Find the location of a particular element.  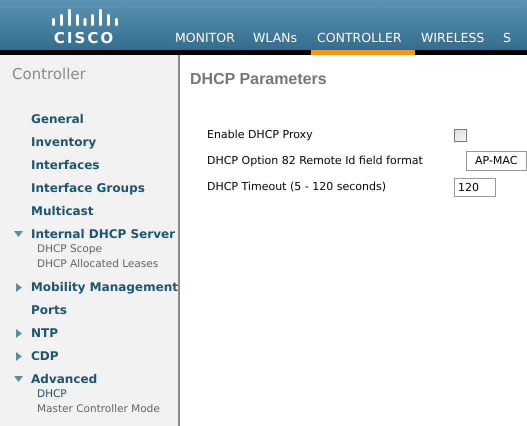

nav-tab: WLANs is located at coordinates (279, 42).